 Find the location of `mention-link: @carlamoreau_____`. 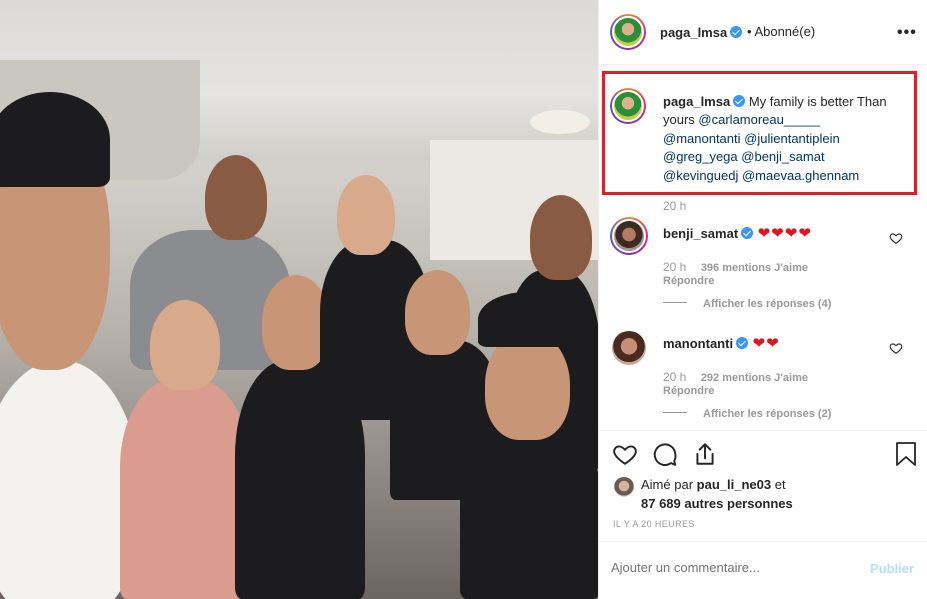

mention-link: @carlamoreau_____ is located at coordinates (759, 119).